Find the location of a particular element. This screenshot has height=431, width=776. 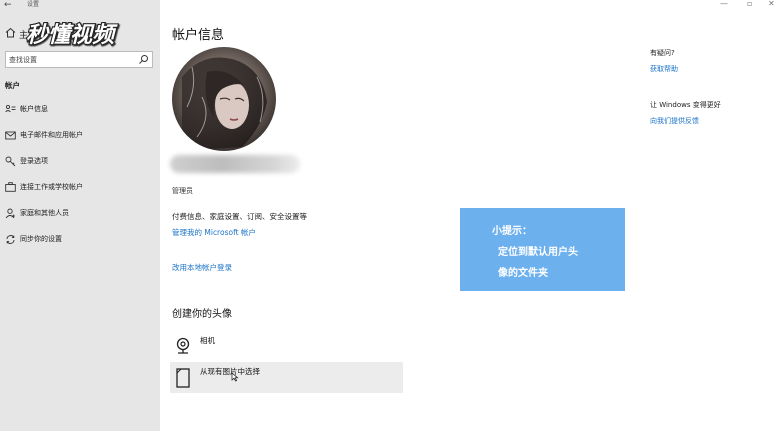

home-icon is located at coordinates (12, 34).